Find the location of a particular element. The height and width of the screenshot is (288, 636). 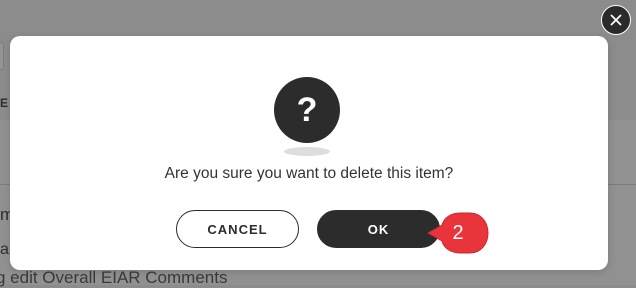

ok-button: OK is located at coordinates (378, 229).